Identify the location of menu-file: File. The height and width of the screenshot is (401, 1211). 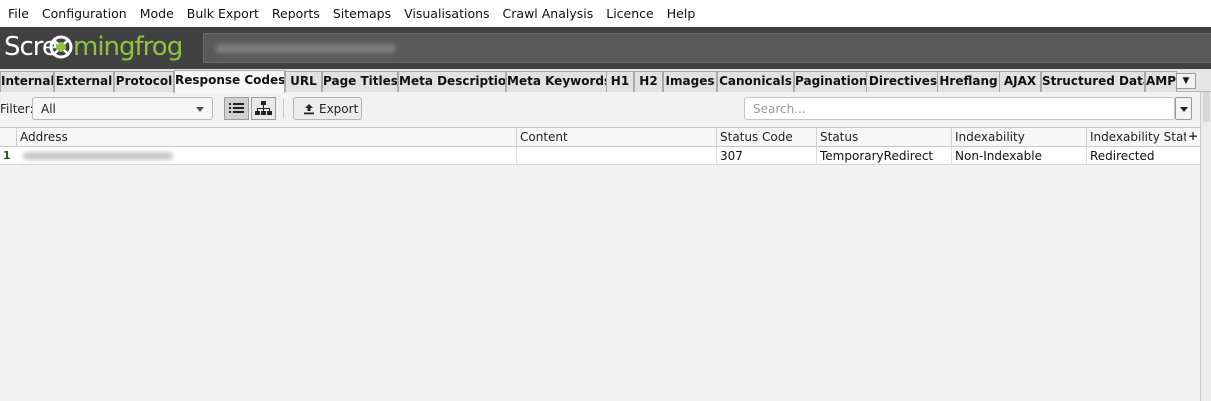
(21, 13).